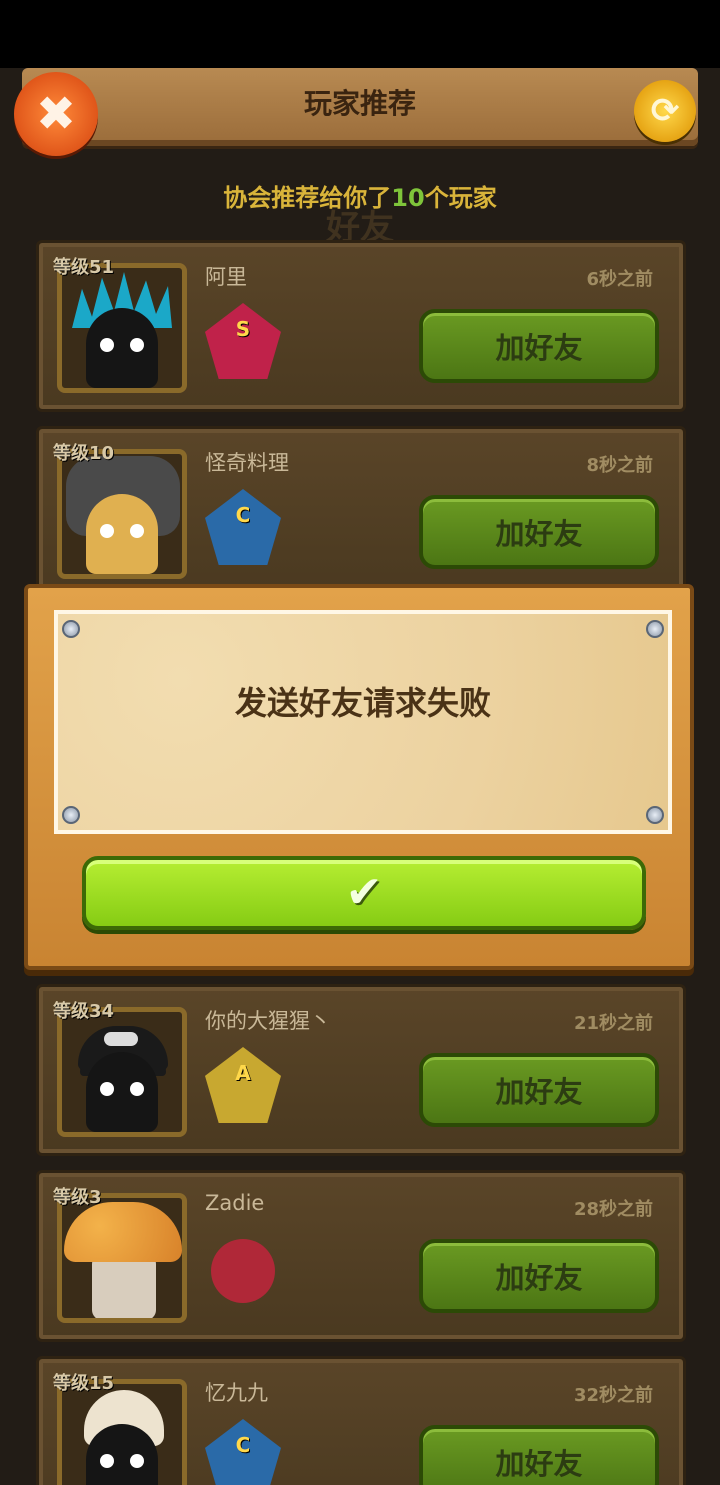 The width and height of the screenshot is (720, 1485). What do you see at coordinates (619, 465) in the screenshot?
I see `player-time: 8秒之前` at bounding box center [619, 465].